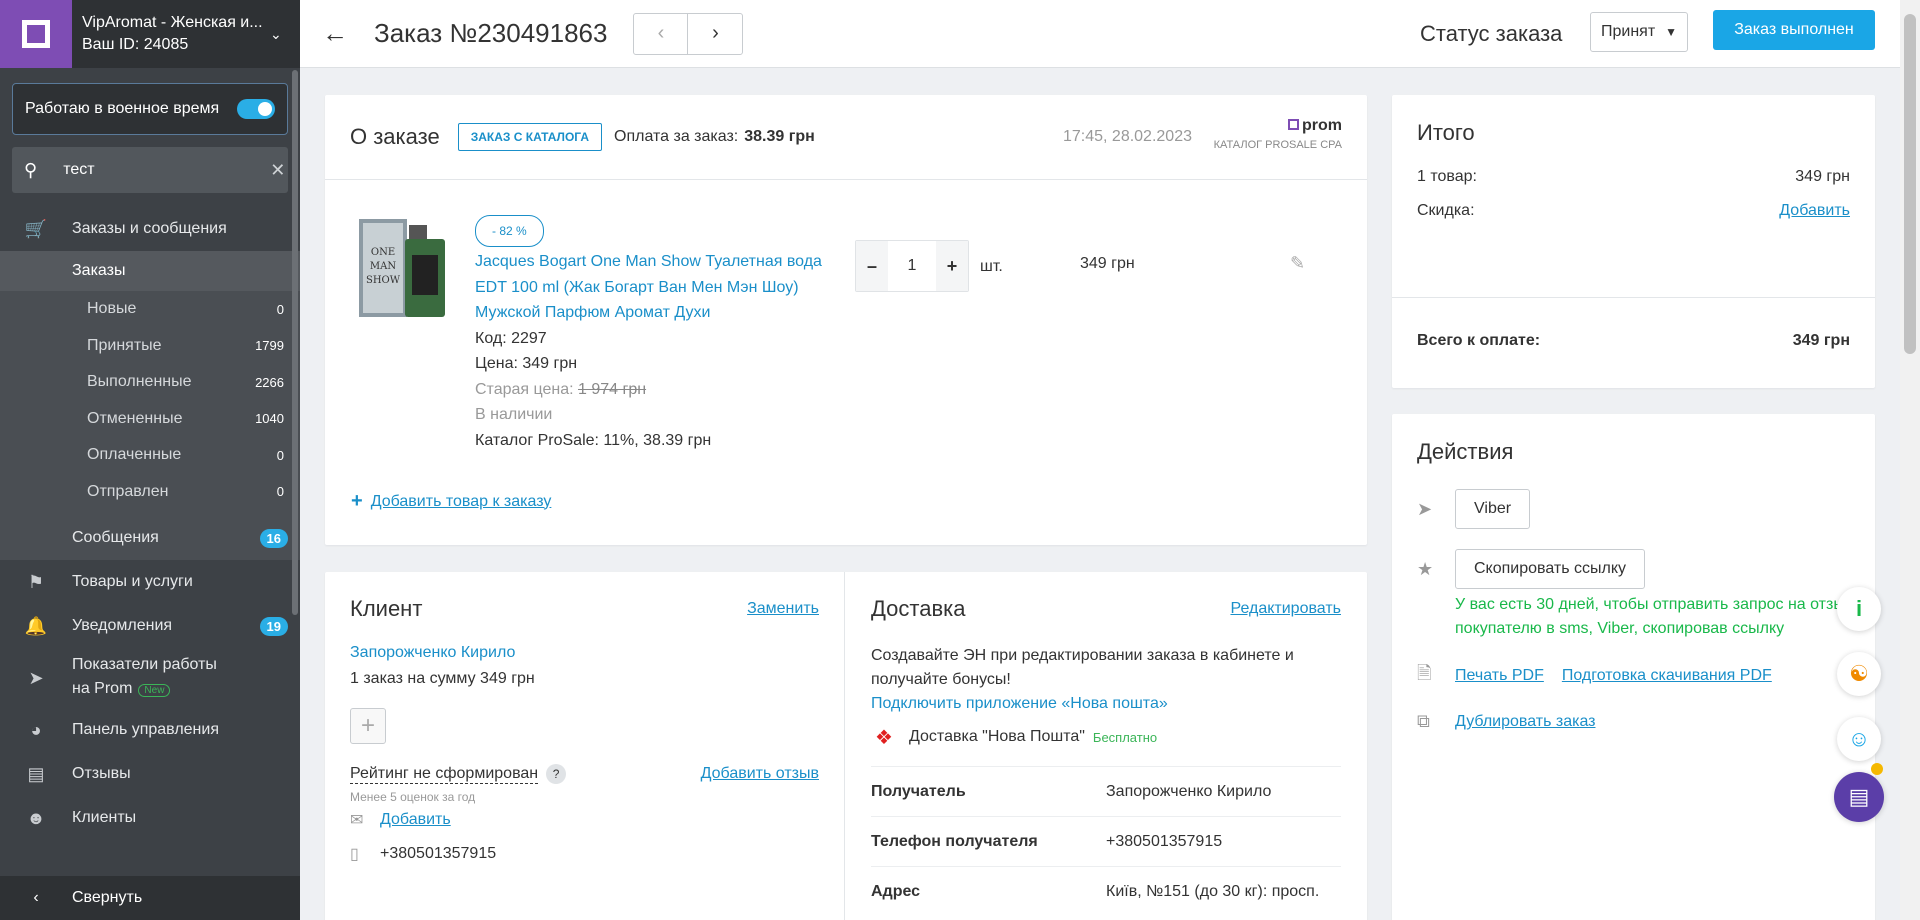 The width and height of the screenshot is (1920, 920). What do you see at coordinates (438, 853) in the screenshot?
I see `client-phone: +380501357915` at bounding box center [438, 853].